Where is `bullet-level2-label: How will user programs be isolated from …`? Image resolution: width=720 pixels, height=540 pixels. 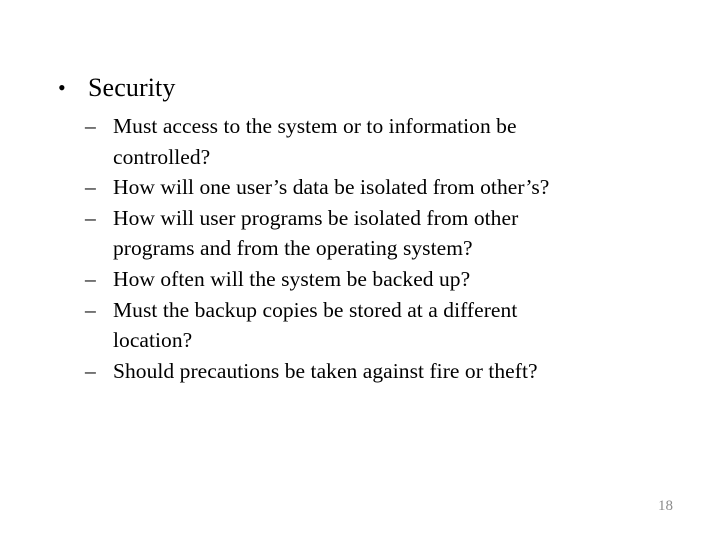
bullet-level2-label: How will user programs be isolated from … is located at coordinates (316, 233).